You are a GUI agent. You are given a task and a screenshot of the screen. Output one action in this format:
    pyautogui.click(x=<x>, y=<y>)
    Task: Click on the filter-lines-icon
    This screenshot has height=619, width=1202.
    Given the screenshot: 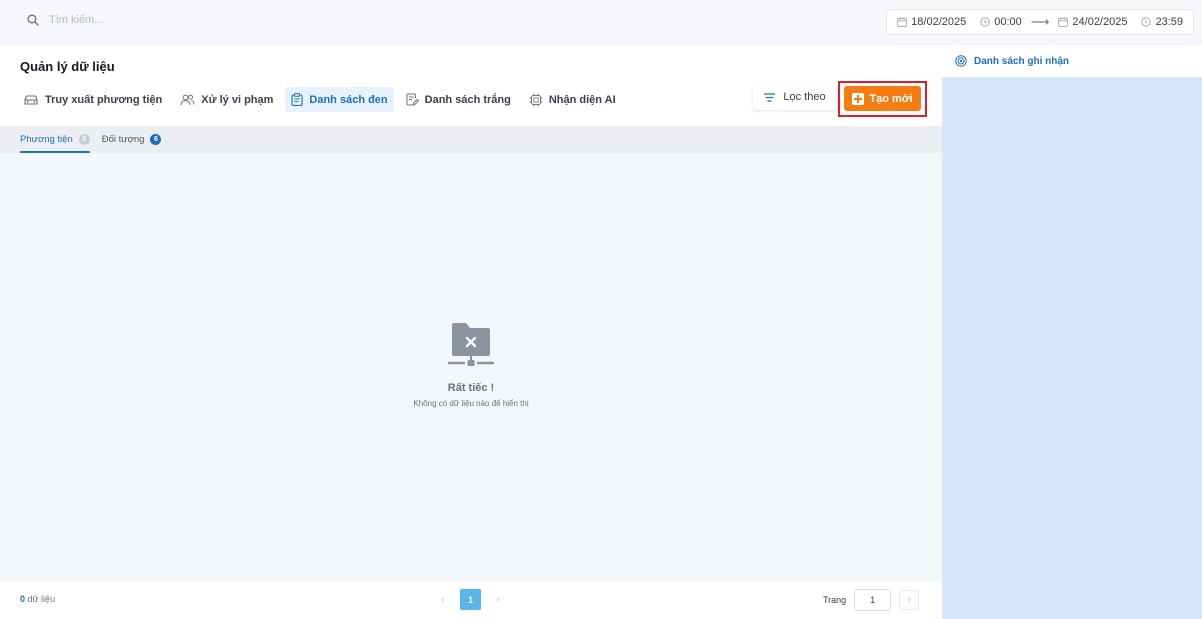 What is the action you would take?
    pyautogui.click(x=770, y=97)
    